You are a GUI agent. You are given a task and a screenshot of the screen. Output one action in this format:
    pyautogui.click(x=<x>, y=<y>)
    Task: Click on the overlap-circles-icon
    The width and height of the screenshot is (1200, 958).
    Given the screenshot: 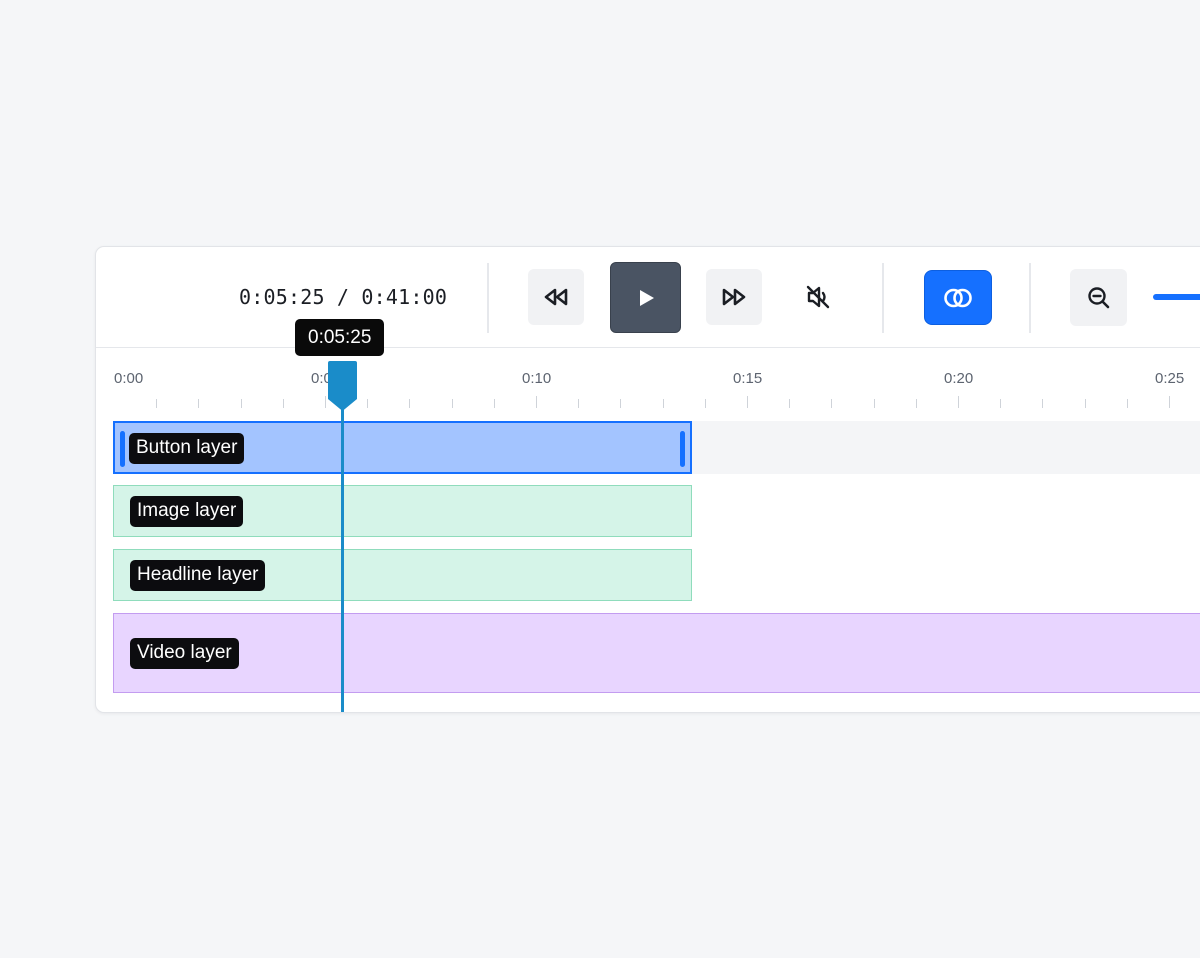 What is the action you would take?
    pyautogui.click(x=958, y=297)
    